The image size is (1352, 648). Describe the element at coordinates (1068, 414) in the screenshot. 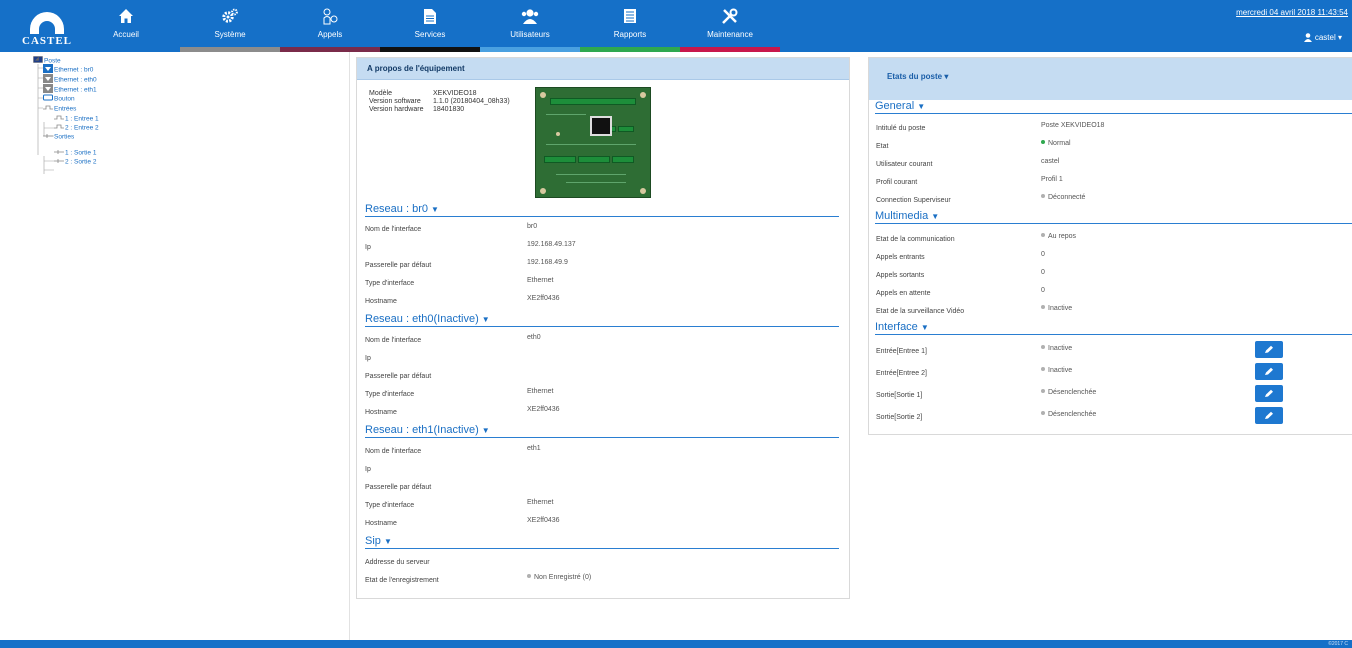

I see `row-value: Désenclenchée` at that location.